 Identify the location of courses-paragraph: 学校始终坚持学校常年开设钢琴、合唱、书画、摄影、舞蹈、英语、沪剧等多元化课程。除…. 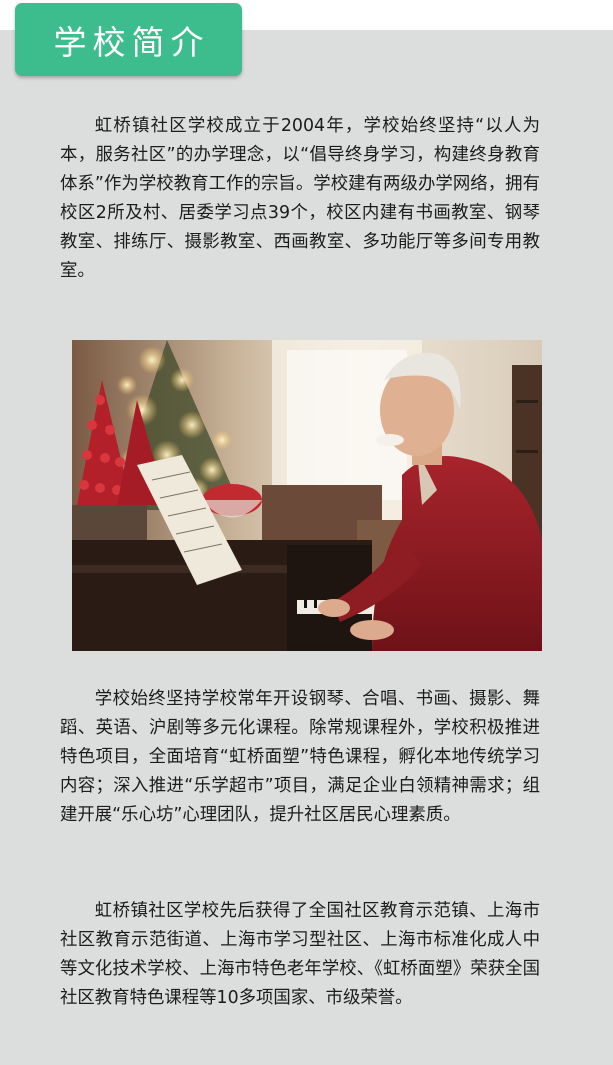
(300, 757).